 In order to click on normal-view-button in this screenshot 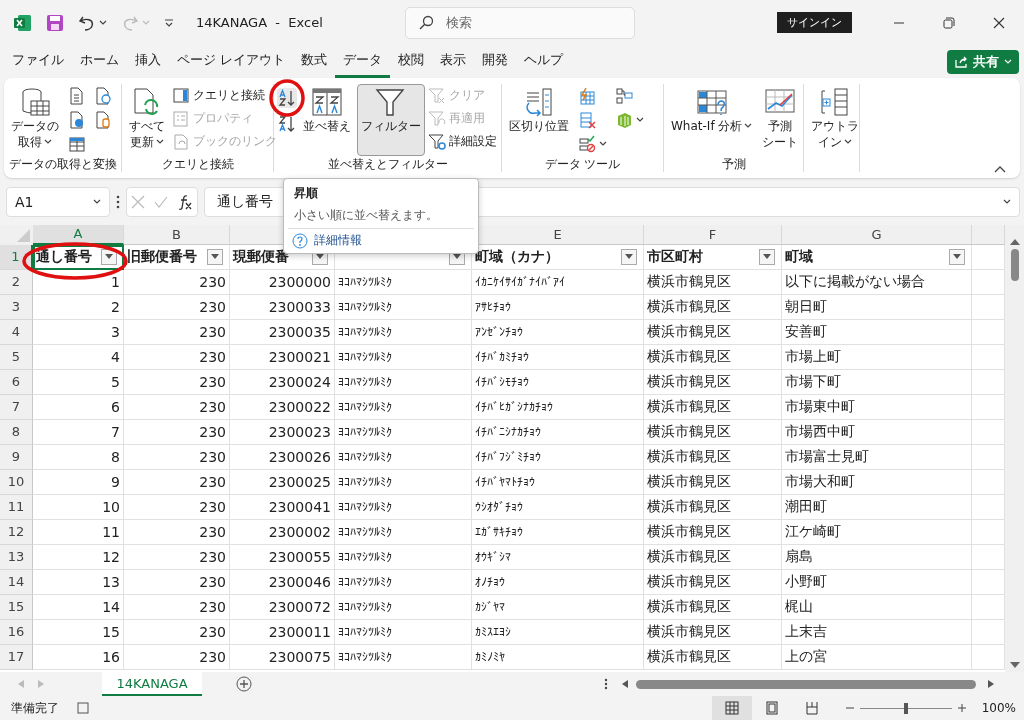, I will do `click(731, 708)`.